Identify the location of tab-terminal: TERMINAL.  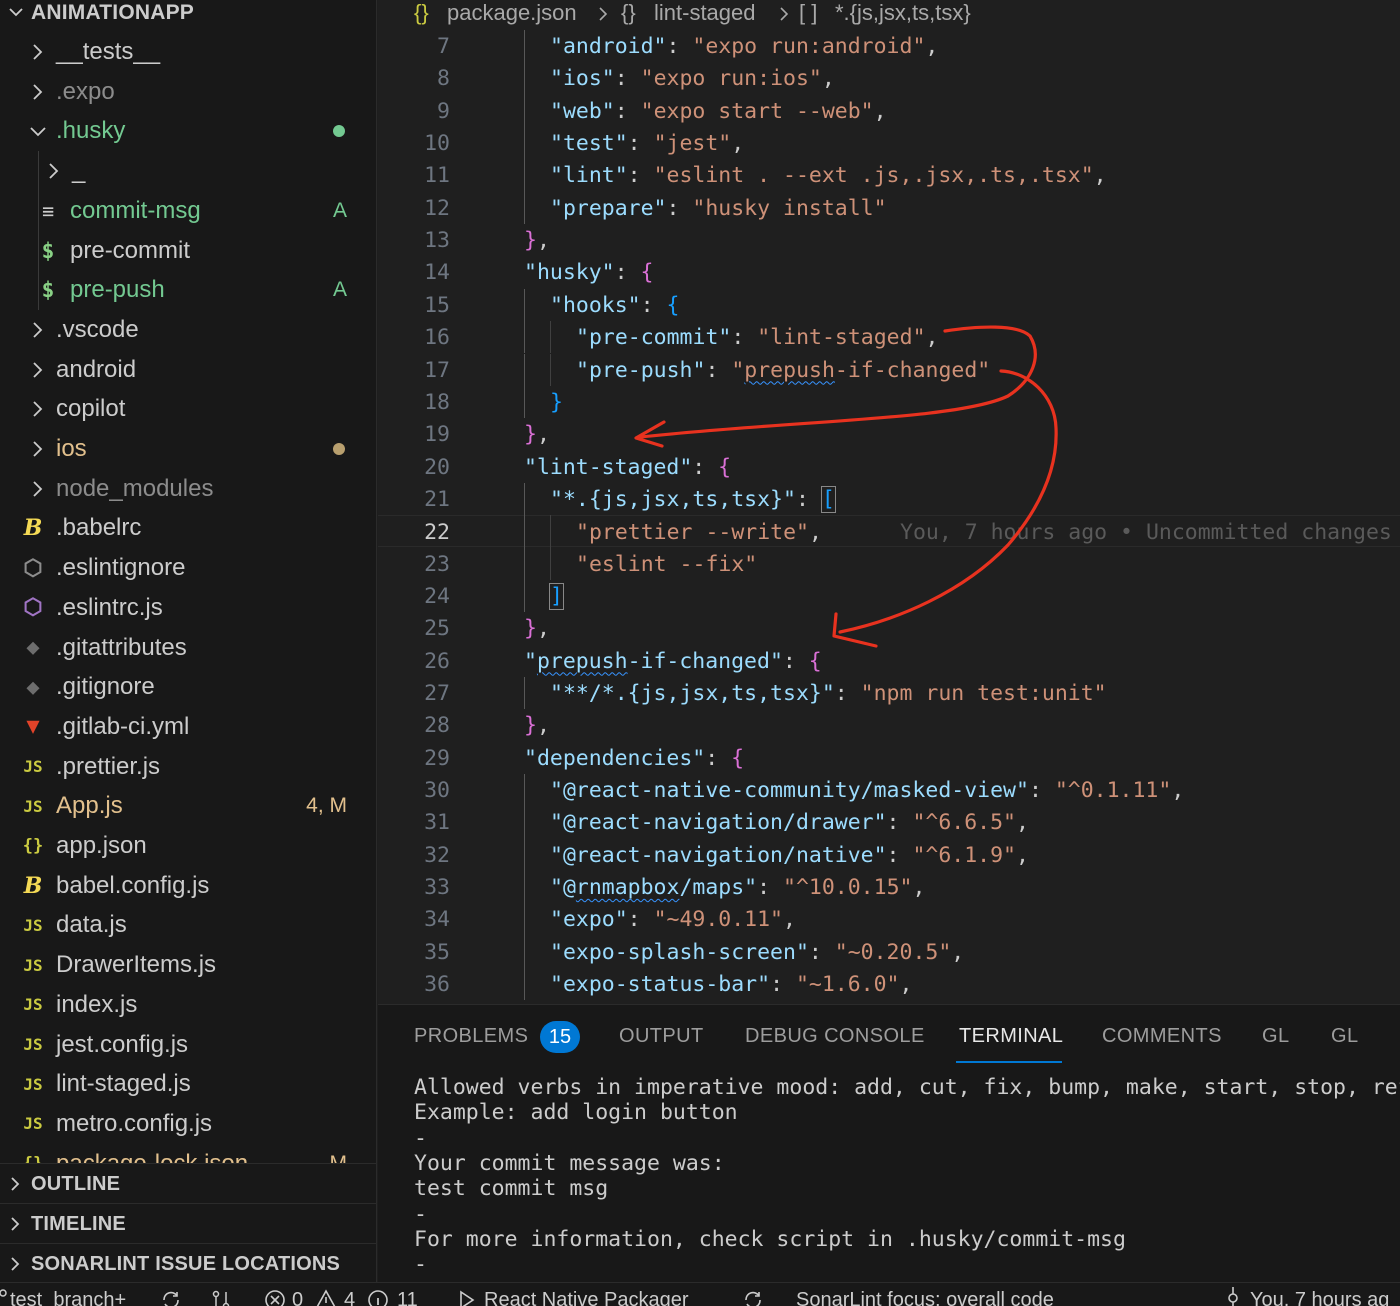
(1011, 1036).